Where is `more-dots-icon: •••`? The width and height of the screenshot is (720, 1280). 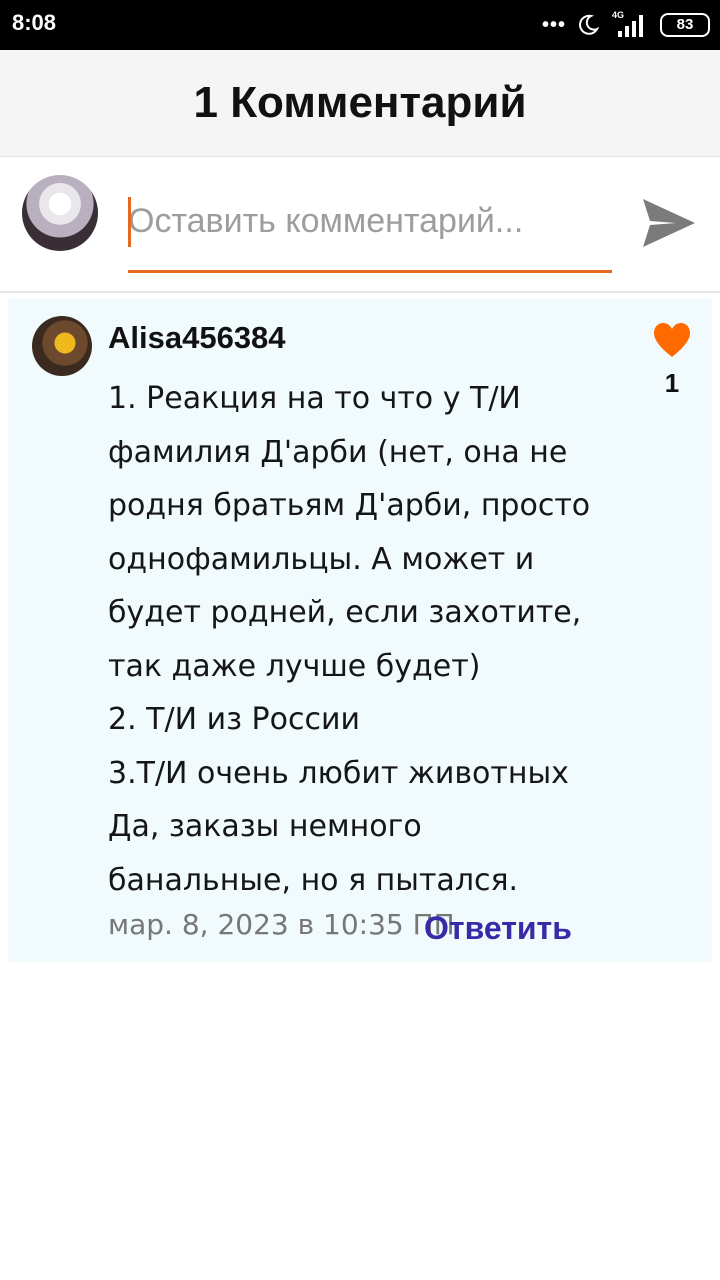 more-dots-icon: ••• is located at coordinates (554, 25).